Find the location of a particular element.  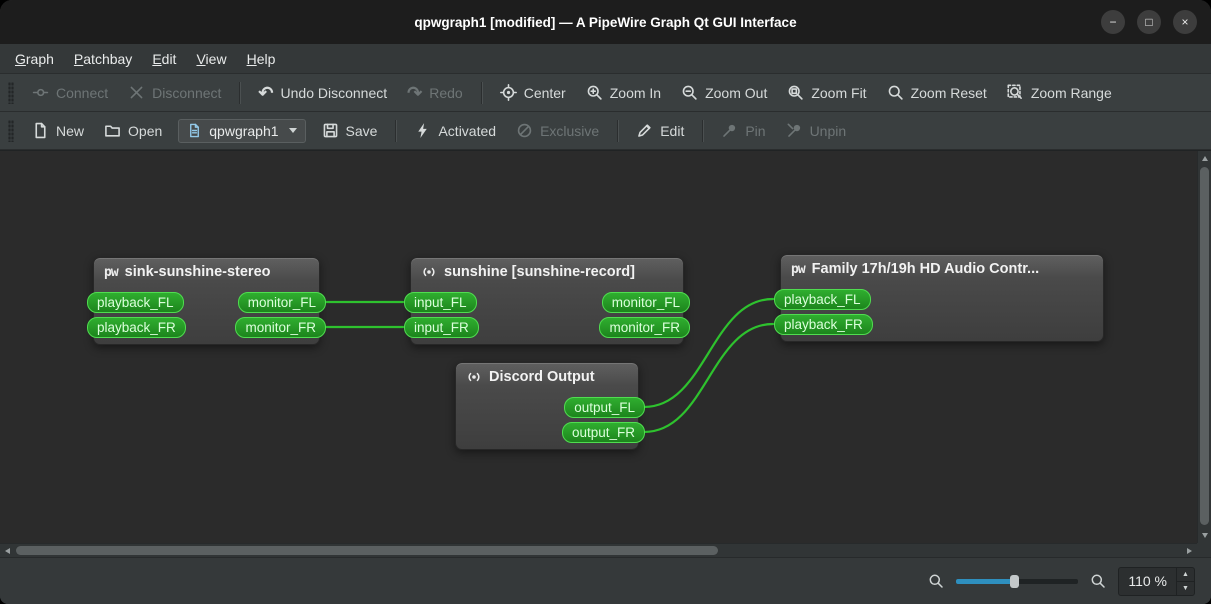

zoom-spinbox-value: 110 % is located at coordinates (1147, 581).